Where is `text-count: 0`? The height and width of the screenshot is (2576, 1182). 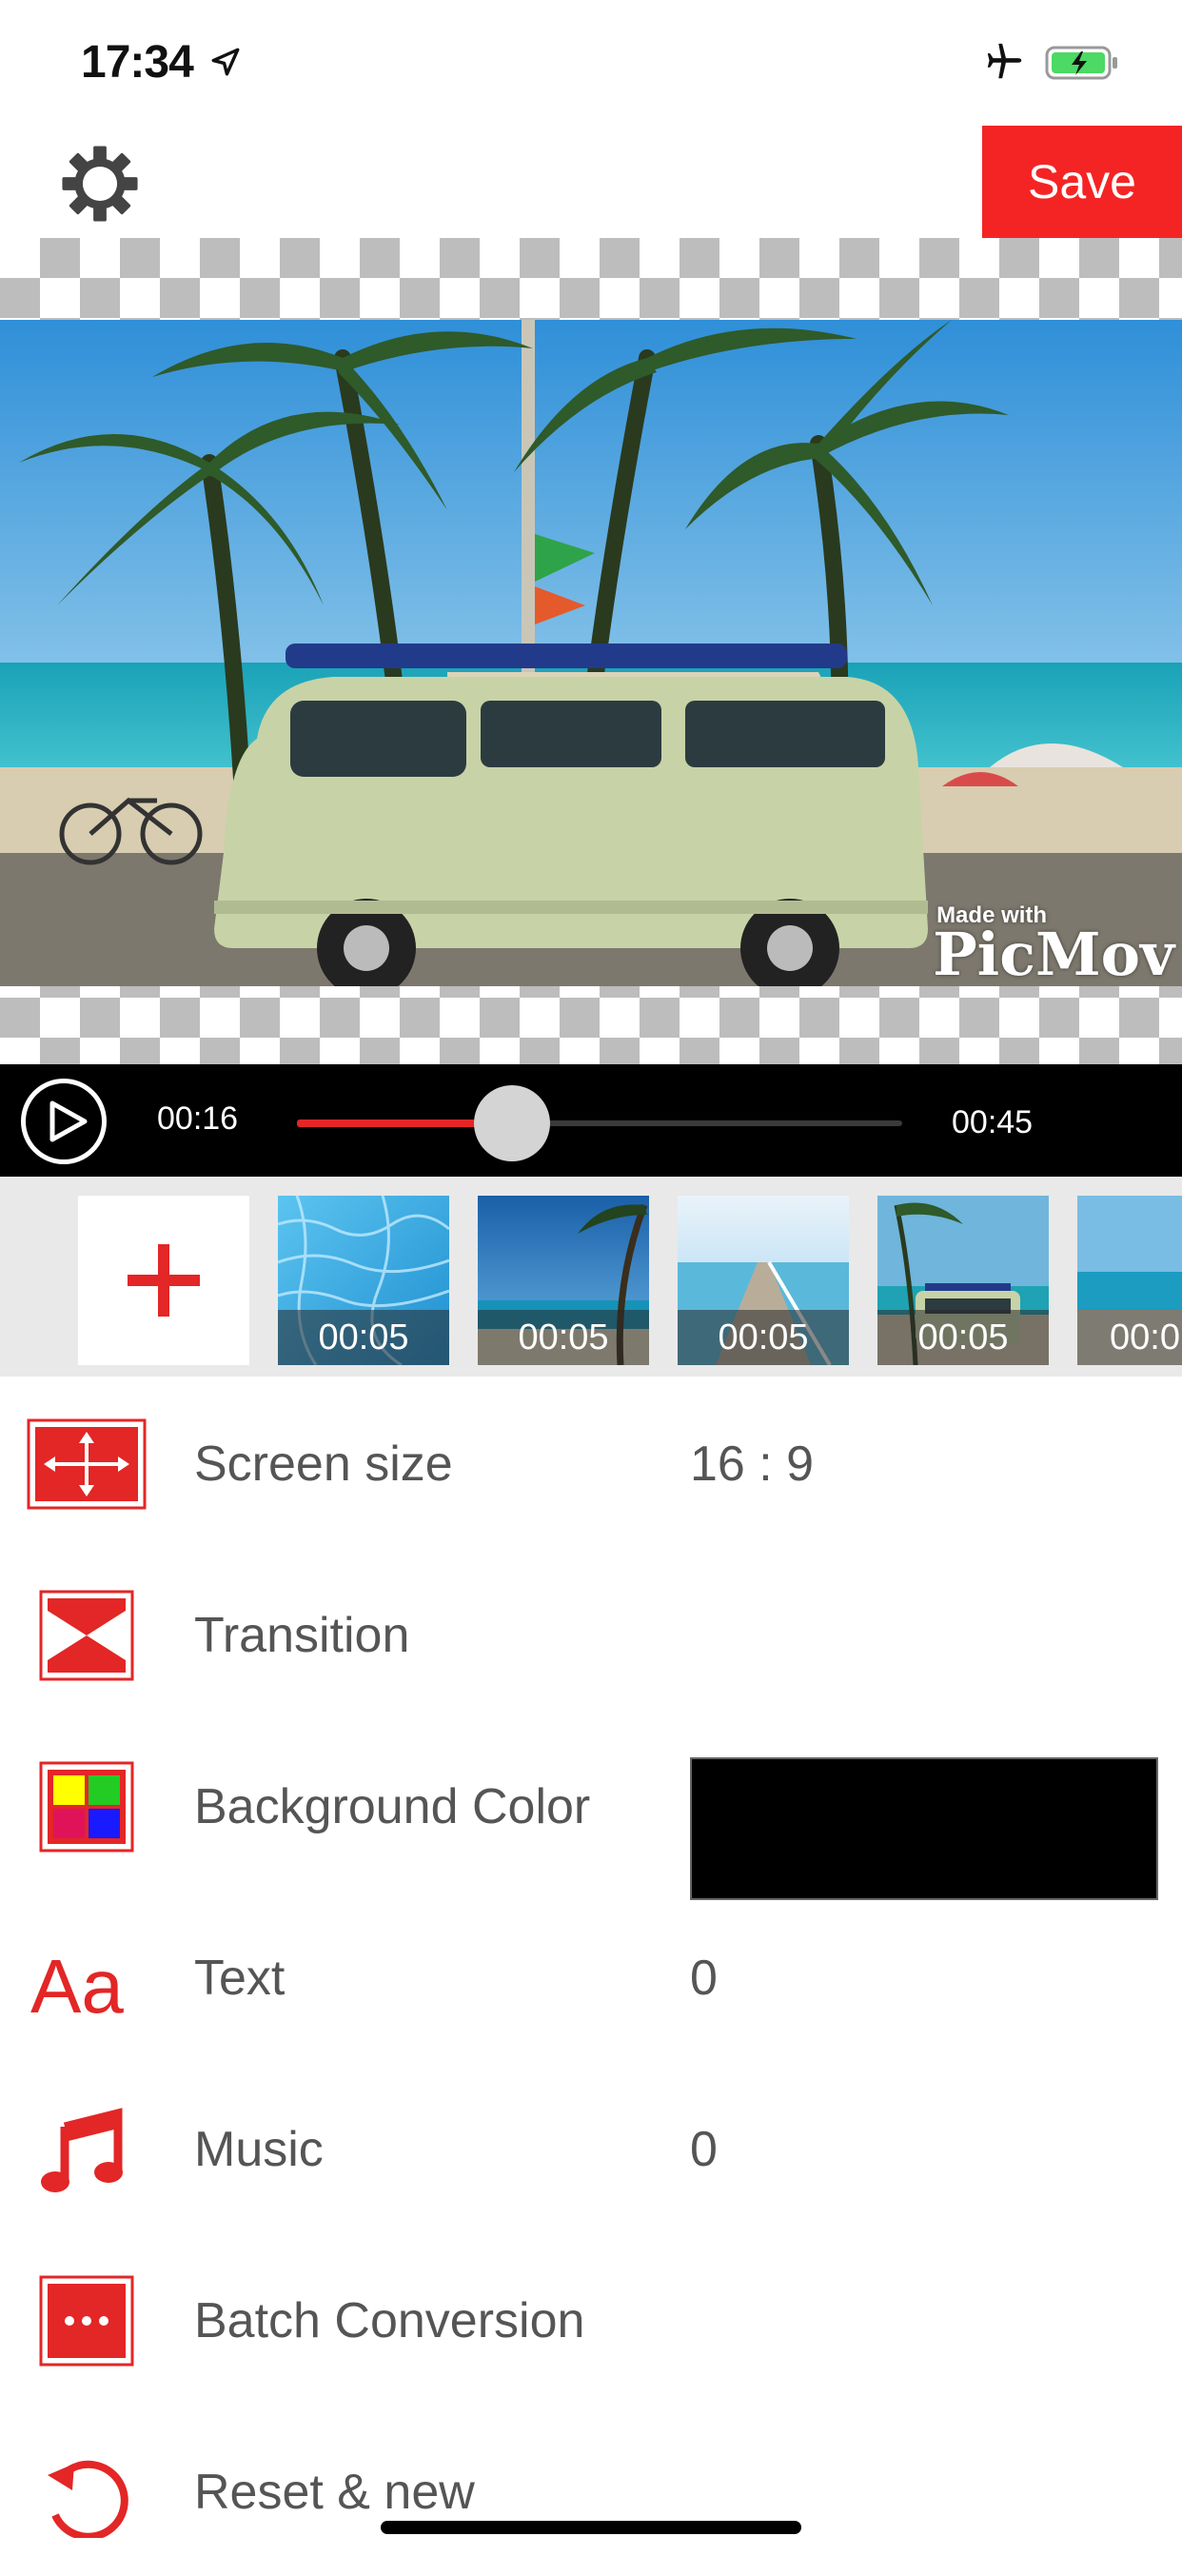
text-count: 0 is located at coordinates (704, 1978).